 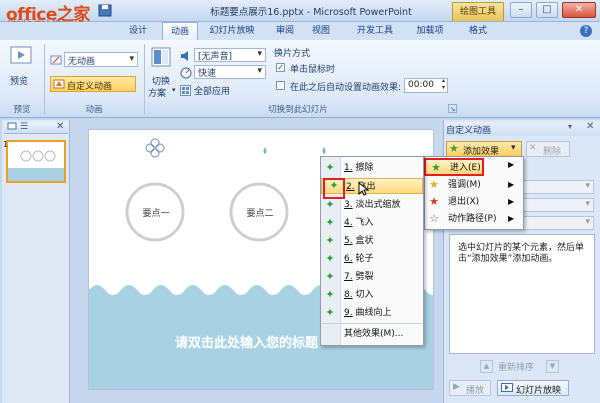 What do you see at coordinates (372, 188) in the screenshot?
I see `effect-item-2: ✦ 2. 飞出` at bounding box center [372, 188].